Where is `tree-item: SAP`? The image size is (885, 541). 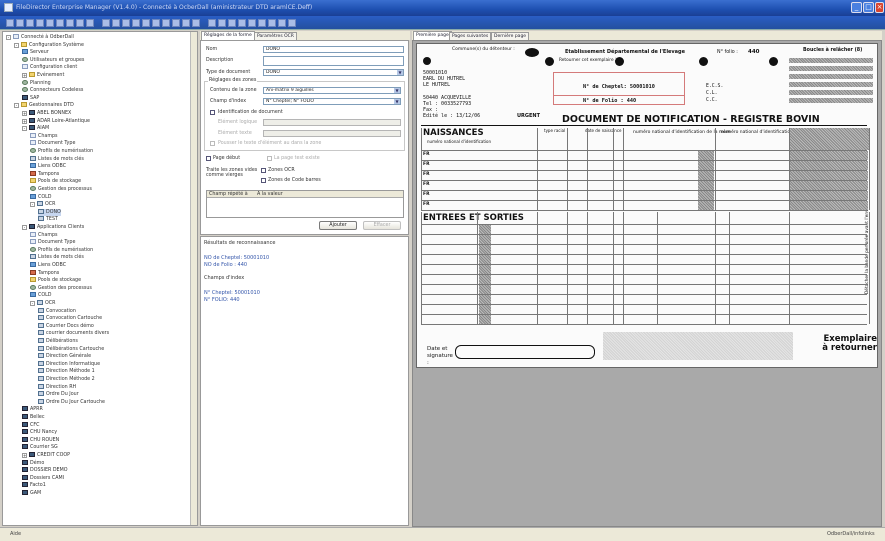
tree-item: SAP is located at coordinates (30, 98).